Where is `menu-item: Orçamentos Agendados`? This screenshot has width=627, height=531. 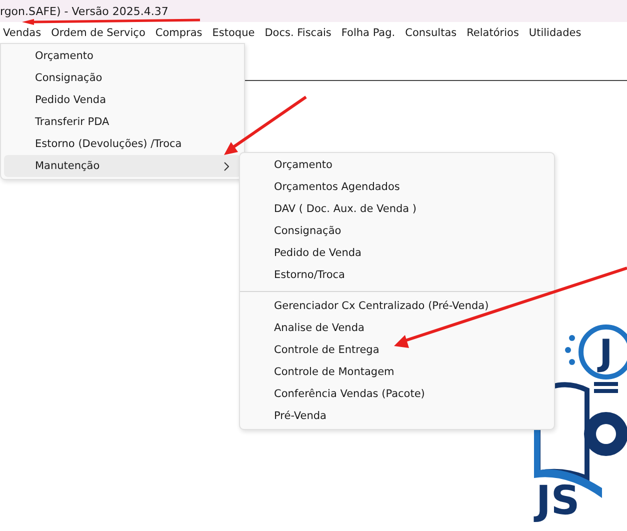 menu-item: Orçamentos Agendados is located at coordinates (397, 187).